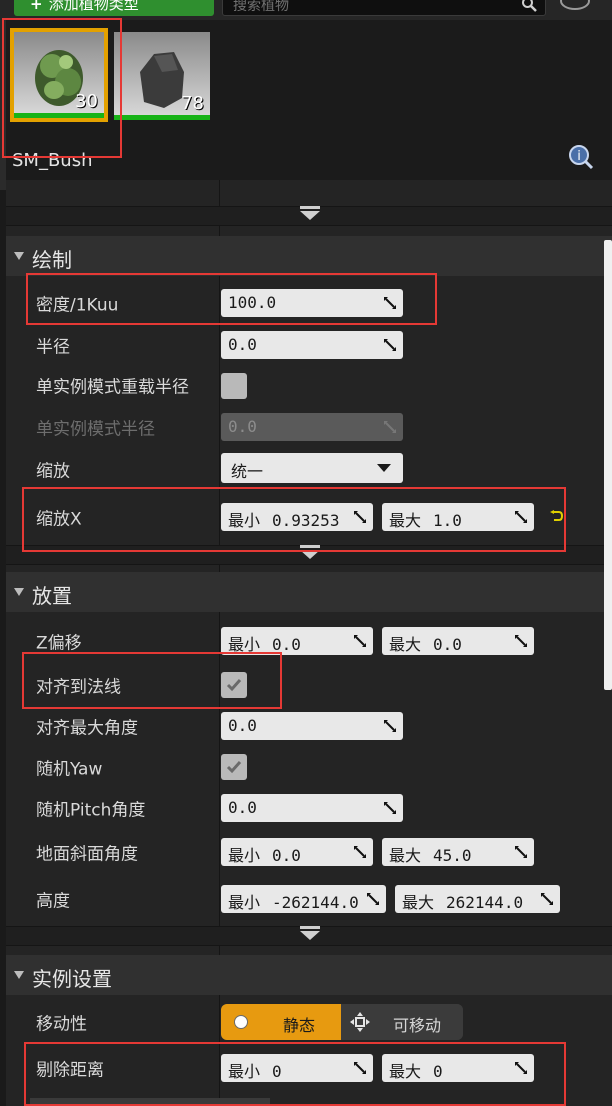 The image size is (612, 1106). Describe the element at coordinates (242, 344) in the screenshot. I see `radius-value: 0.0` at that location.